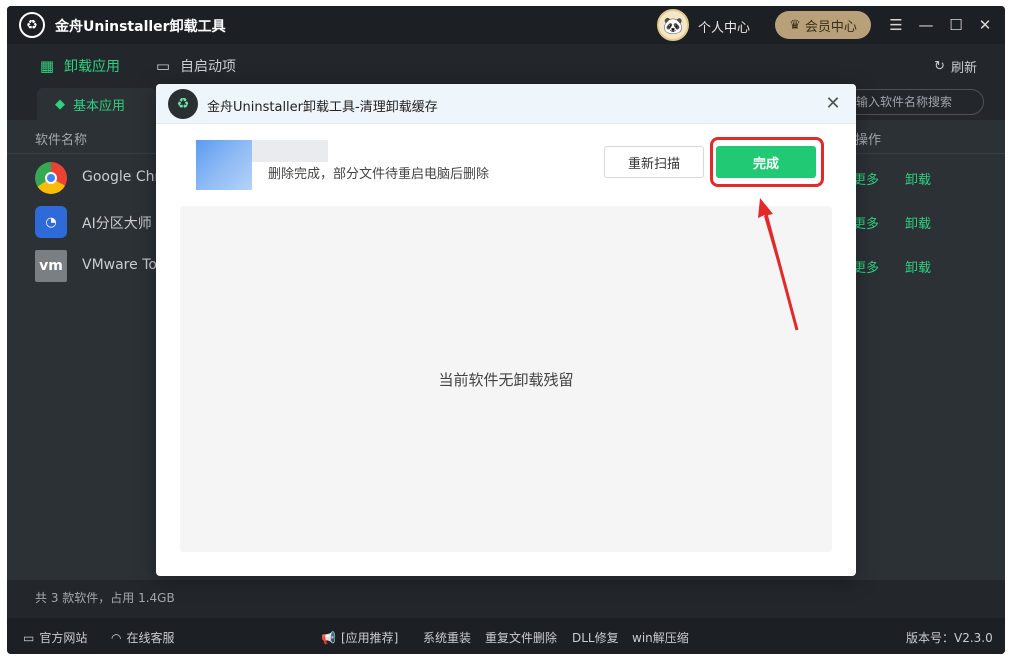 Image resolution: width=1013 pixels, height=662 pixels. I want to click on official-site-link: ▭ 官方网站, so click(55, 637).